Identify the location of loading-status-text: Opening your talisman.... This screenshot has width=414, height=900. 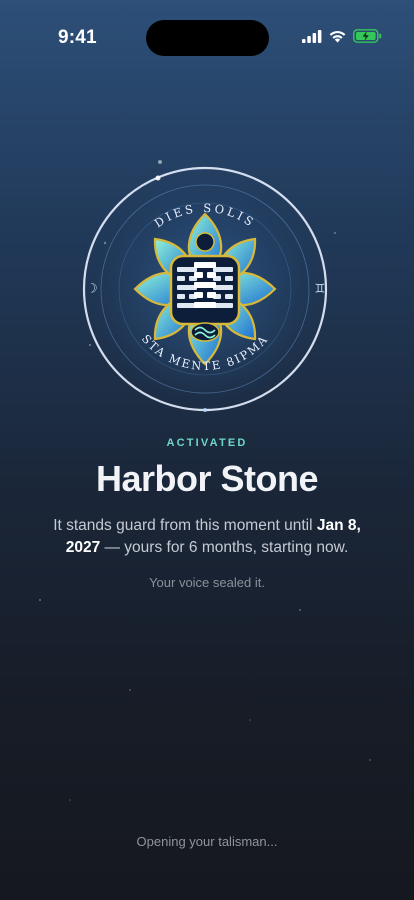
(207, 841).